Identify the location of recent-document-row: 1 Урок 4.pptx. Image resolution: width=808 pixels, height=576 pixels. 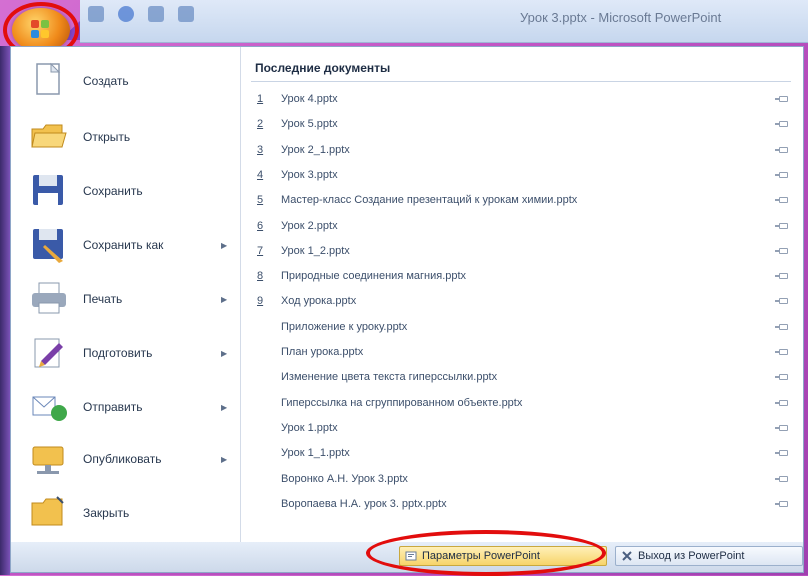
(525, 100).